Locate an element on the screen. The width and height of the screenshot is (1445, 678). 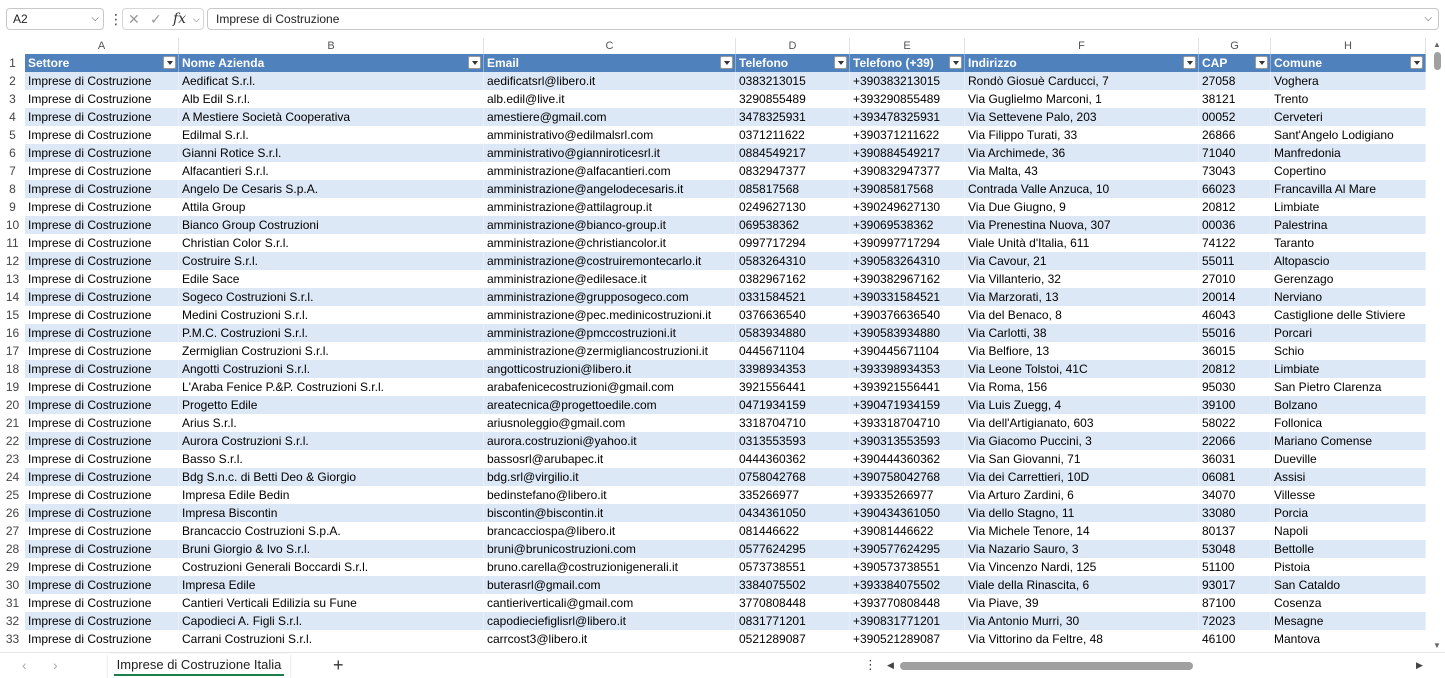
table-cell: San Pietro Clarenza is located at coordinates (1348, 387).